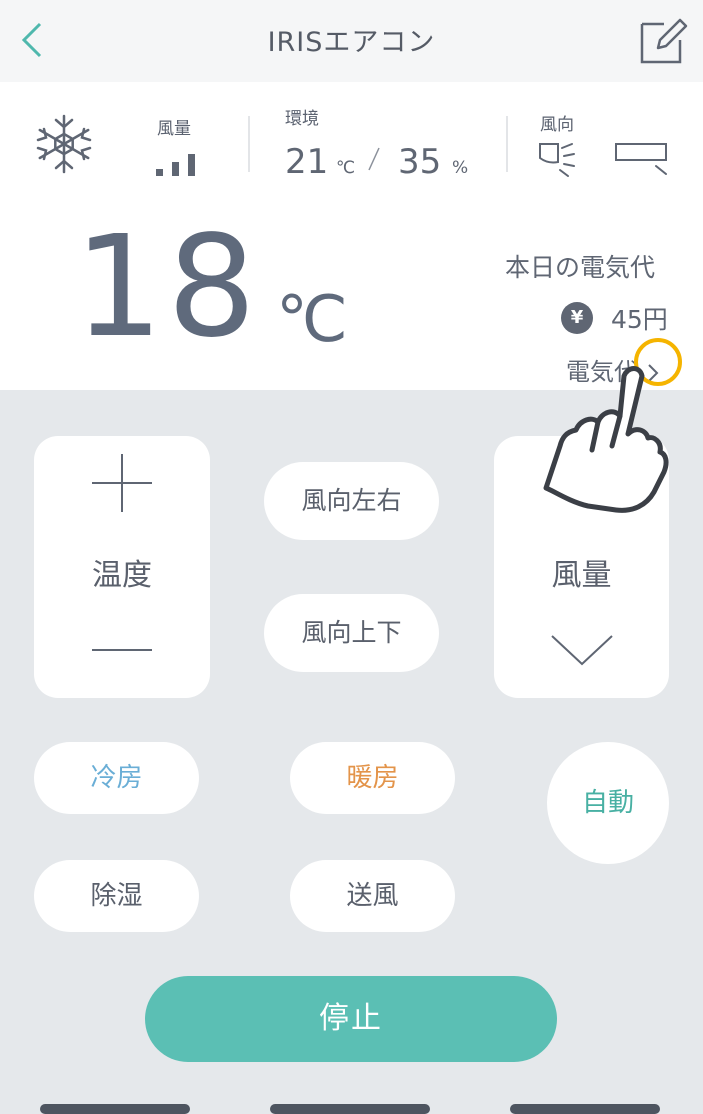 The image size is (703, 1114). What do you see at coordinates (641, 159) in the screenshot?
I see `horizontal-louver-icon` at bounding box center [641, 159].